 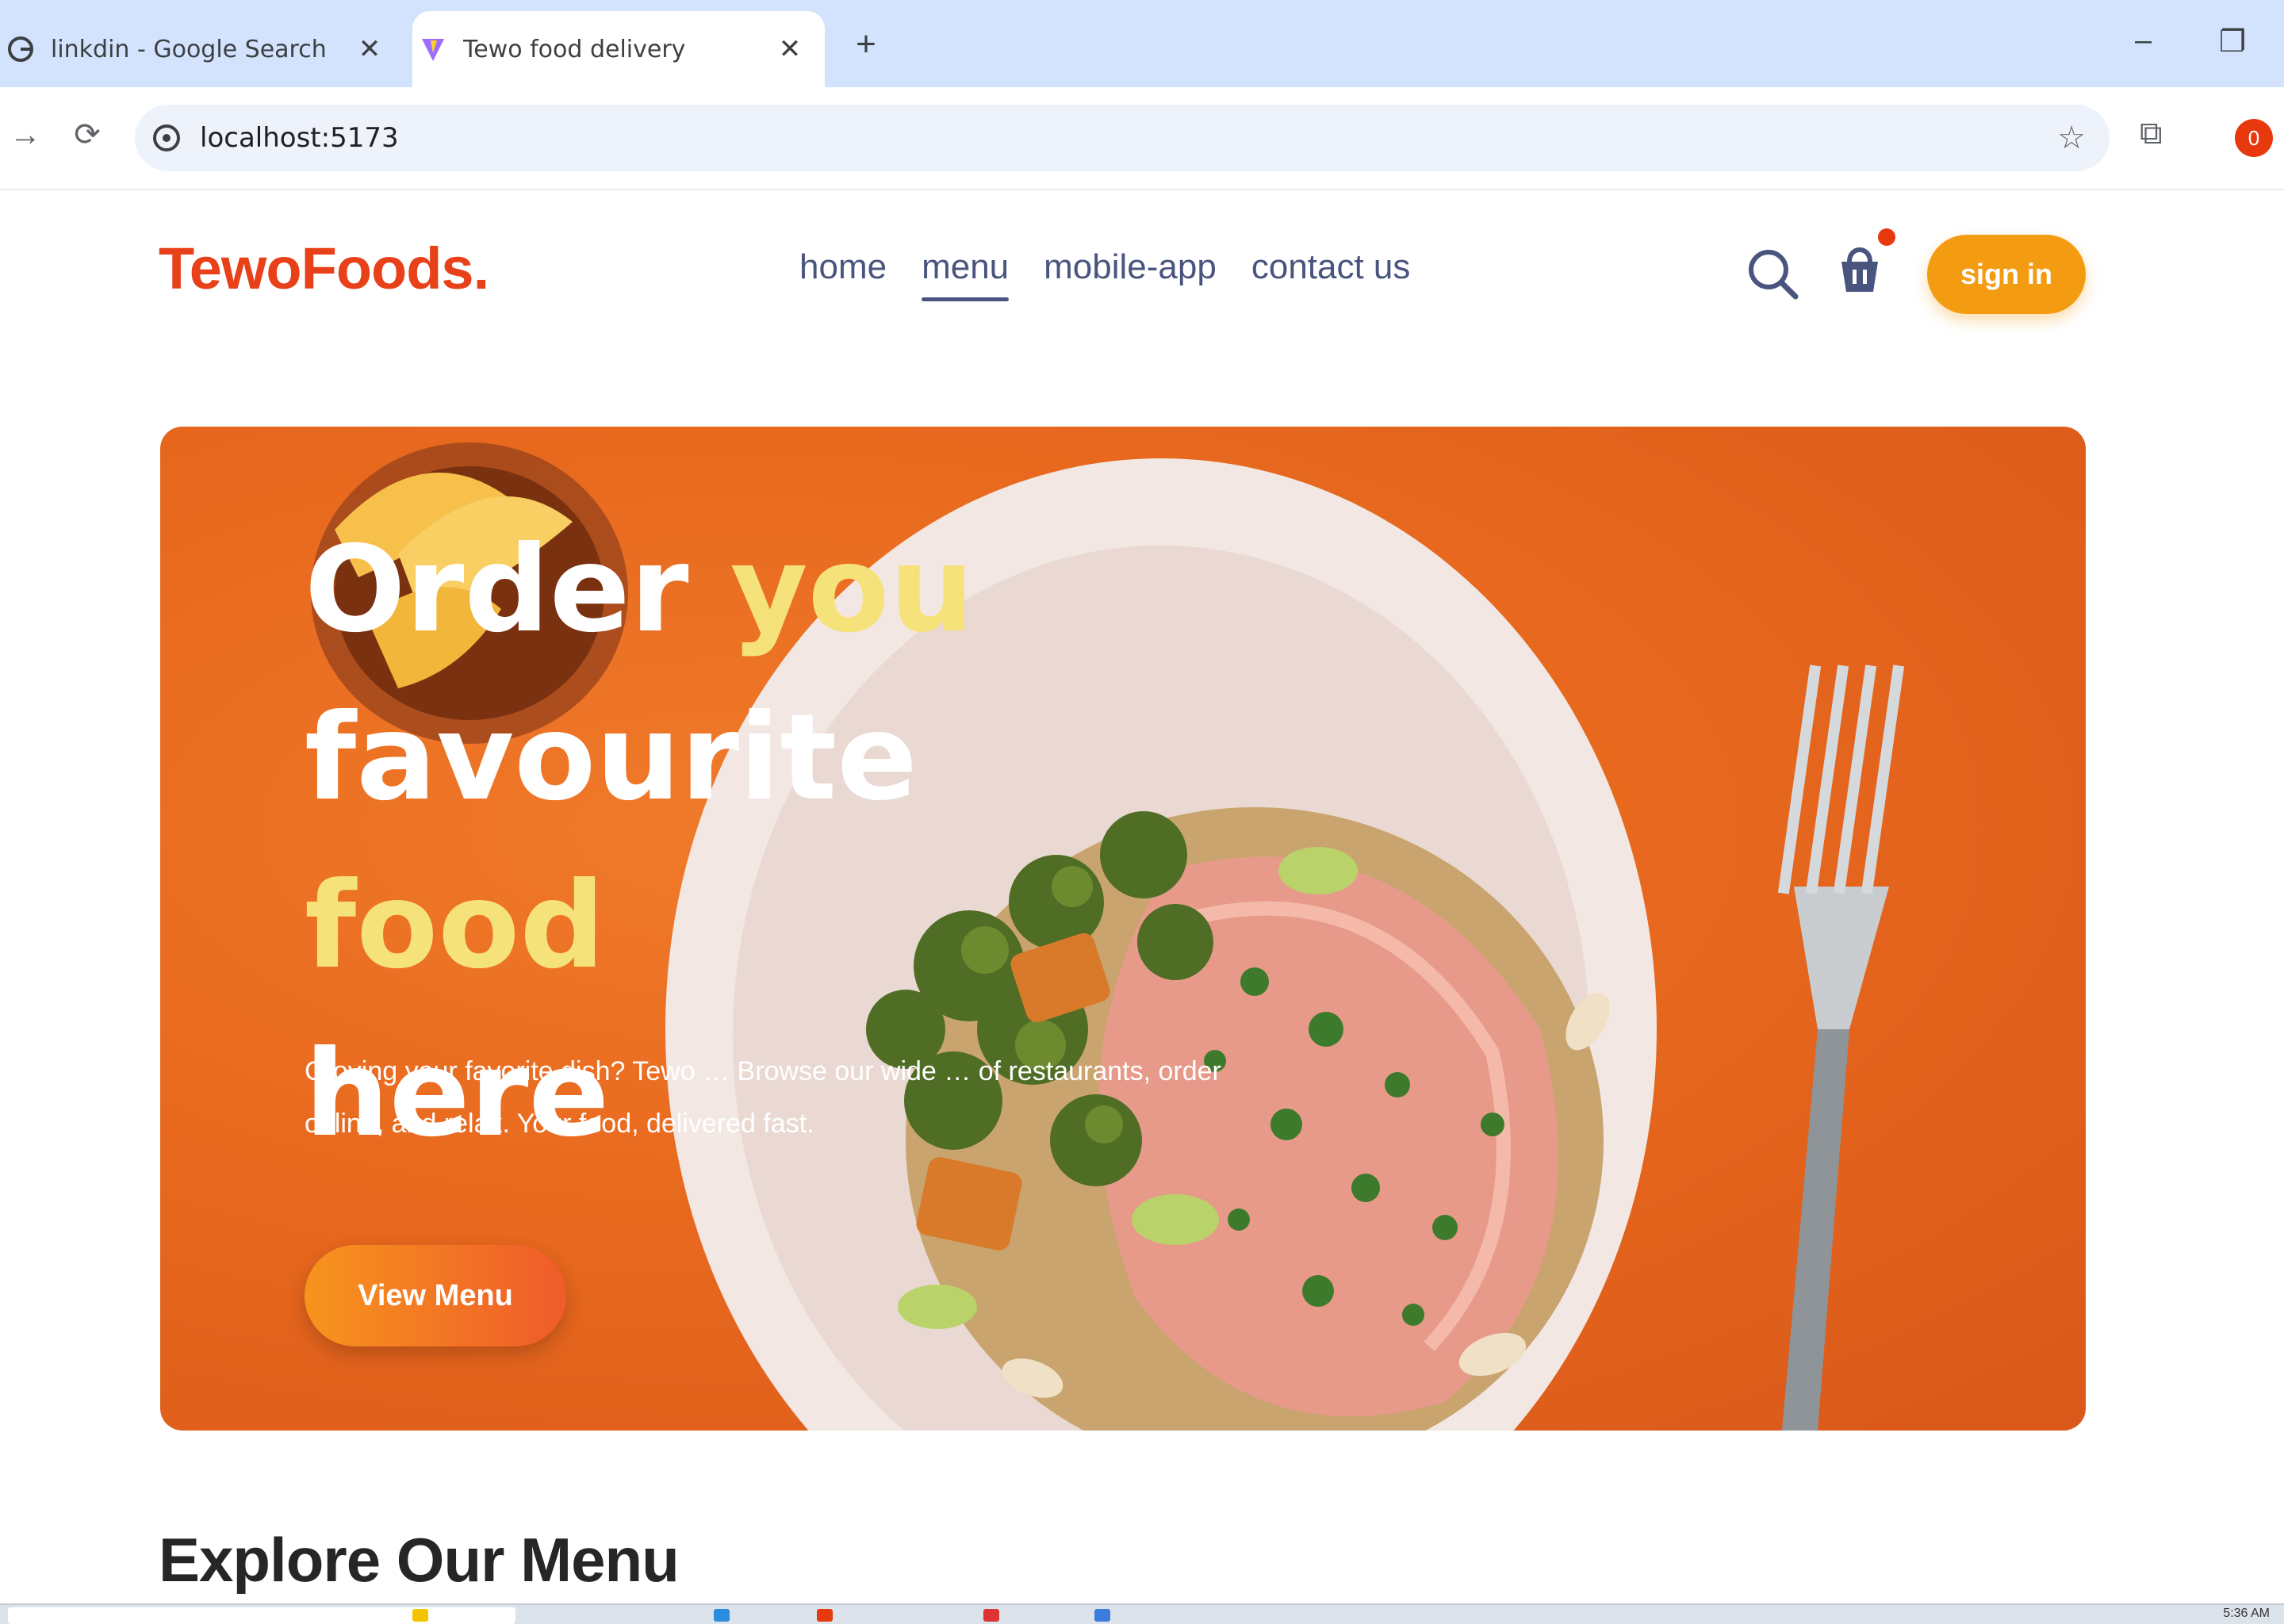 What do you see at coordinates (1841, 1048) in the screenshot?
I see `fork-image` at bounding box center [1841, 1048].